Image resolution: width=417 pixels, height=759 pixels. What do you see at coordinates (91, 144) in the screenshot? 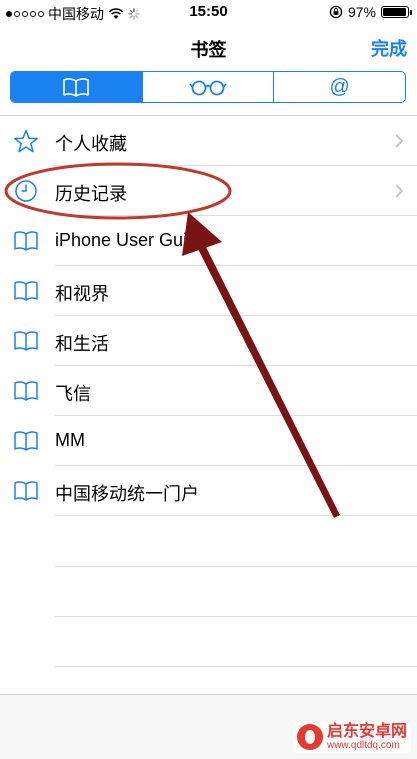
I see `list-item-label: 个人收藏` at bounding box center [91, 144].